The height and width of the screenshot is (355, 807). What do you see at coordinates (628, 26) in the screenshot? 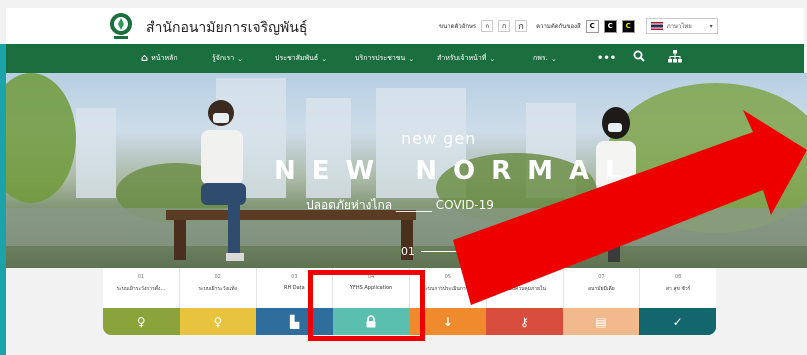
I see `contrast-yellow-button: C` at bounding box center [628, 26].